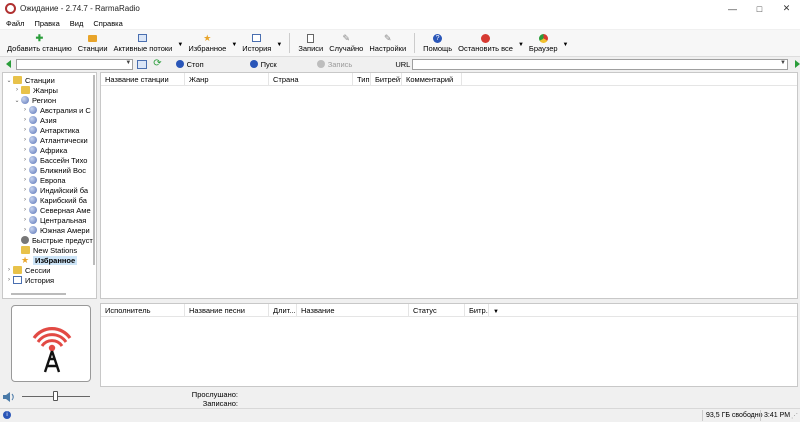 This screenshot has height=422, width=800. I want to click on close-icon: ✕, so click(786, 8).